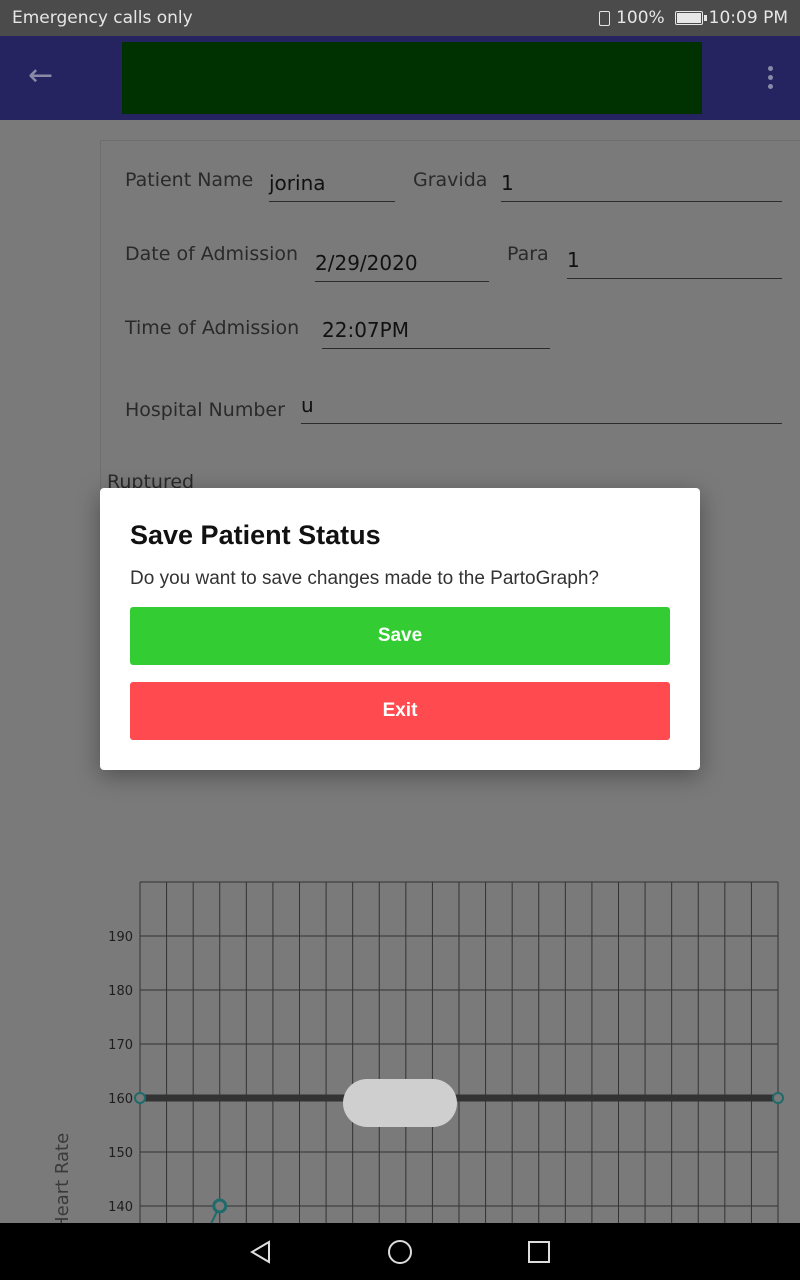 This screenshot has height=1280, width=800. I want to click on home-nav-icon, so click(400, 1252).